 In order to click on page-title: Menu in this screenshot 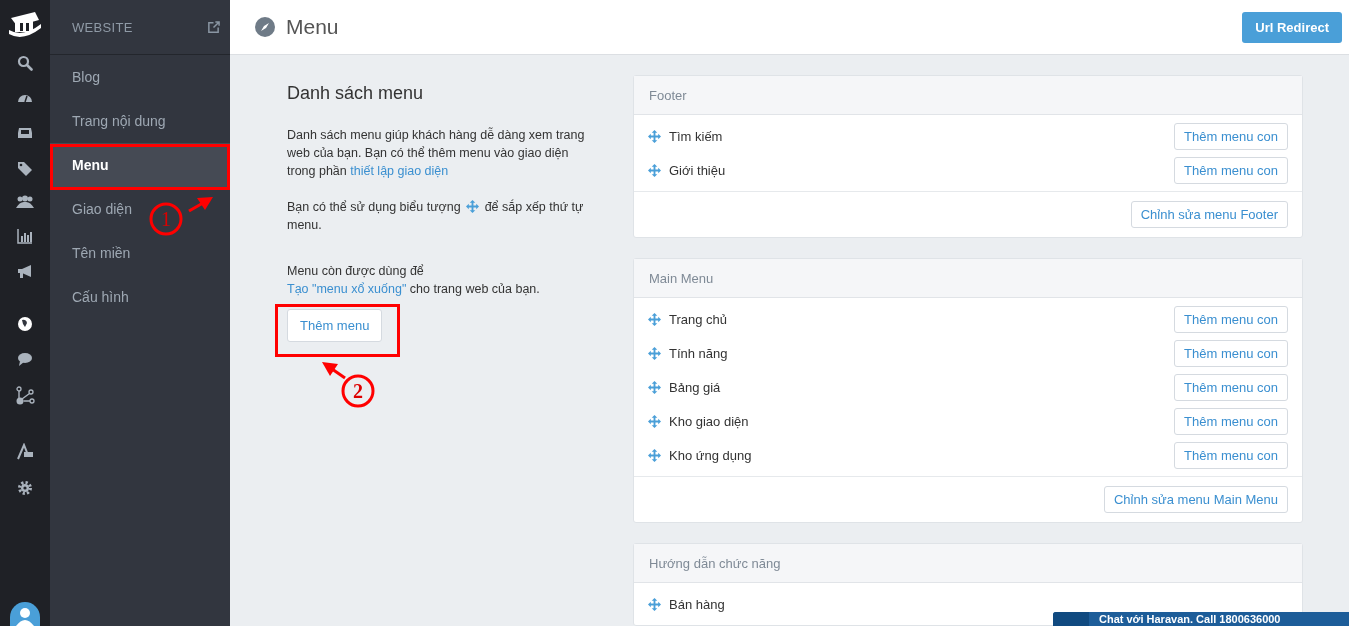, I will do `click(312, 27)`.